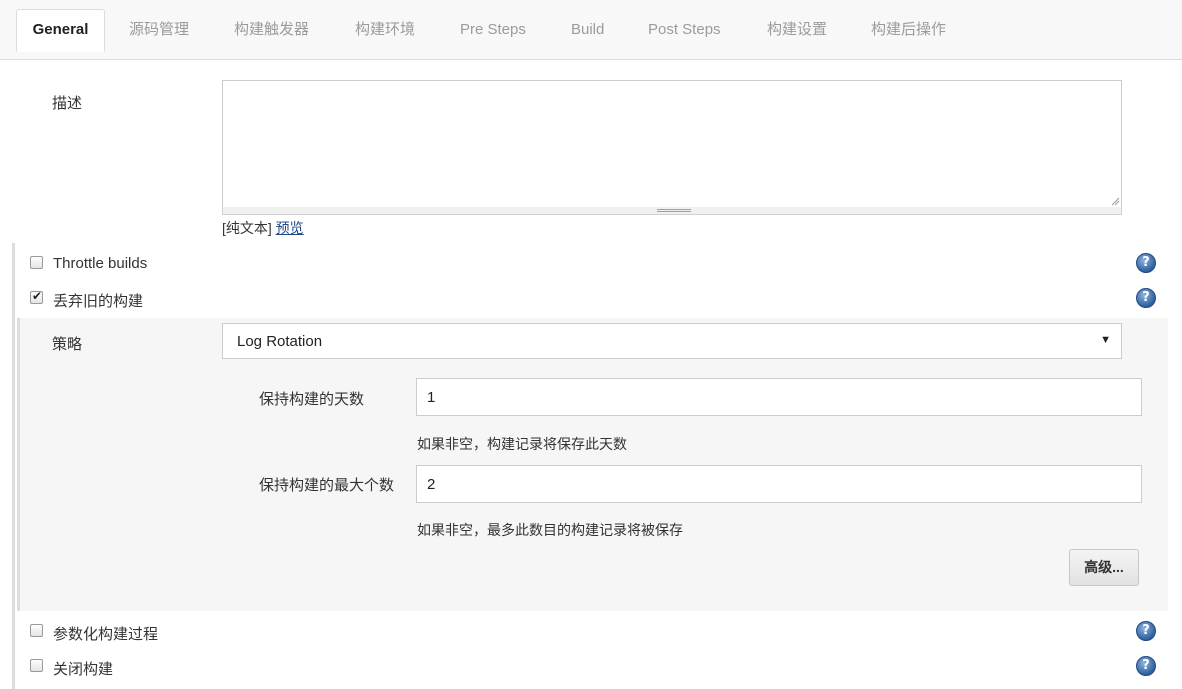 This screenshot has height=689, width=1182. I want to click on throttle-builds-label: Throttle builds, so click(100, 263).